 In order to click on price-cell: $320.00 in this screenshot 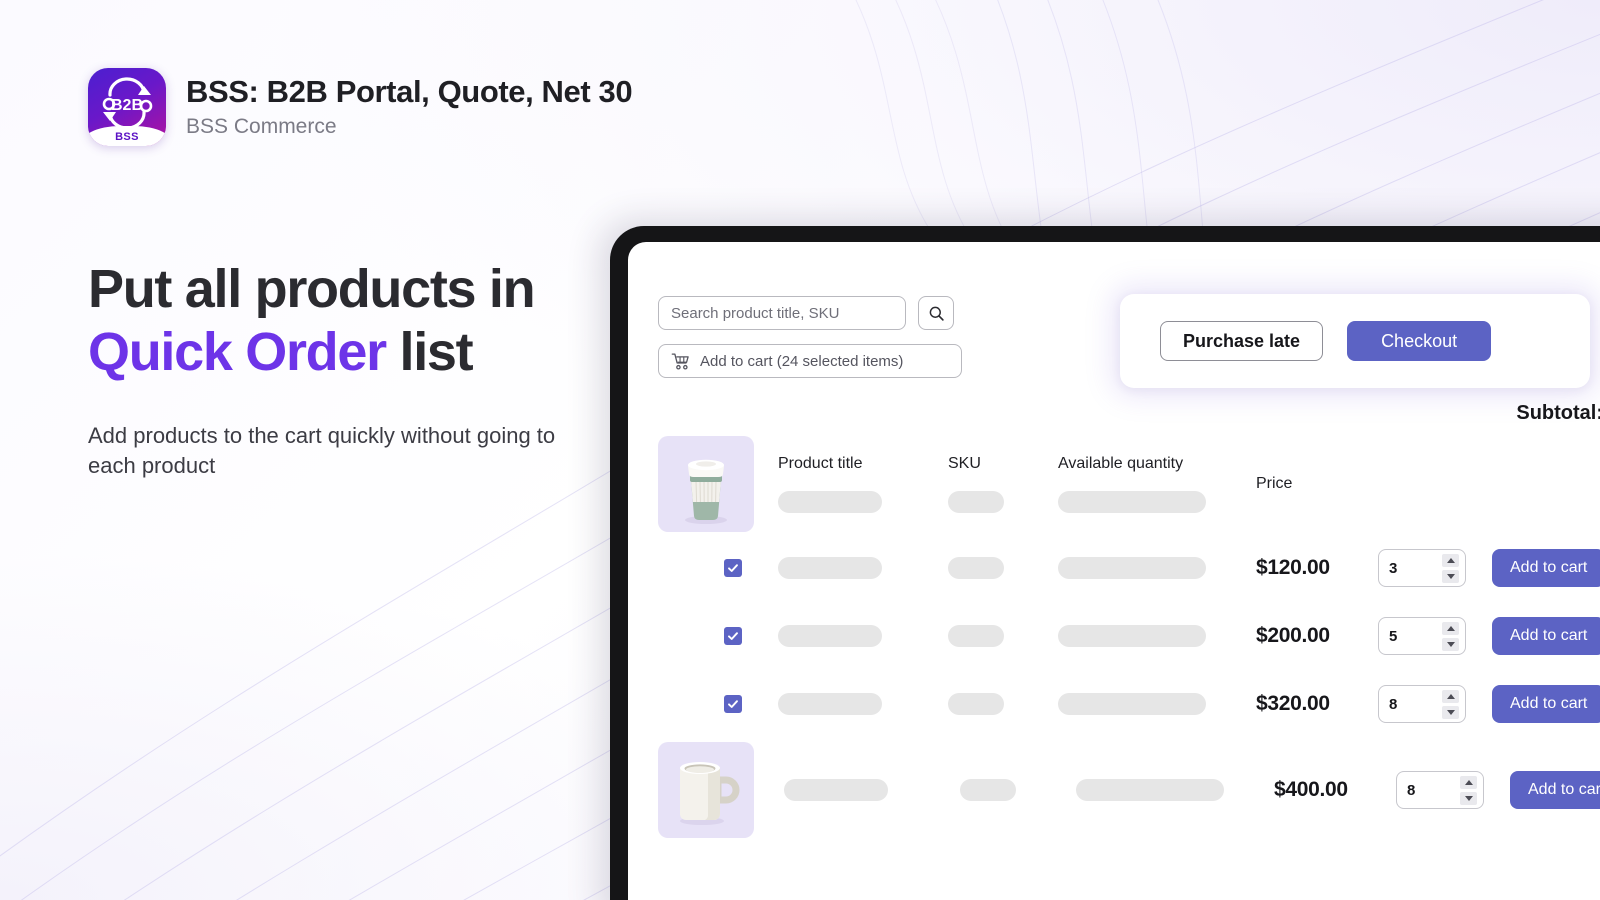, I will do `click(1317, 704)`.